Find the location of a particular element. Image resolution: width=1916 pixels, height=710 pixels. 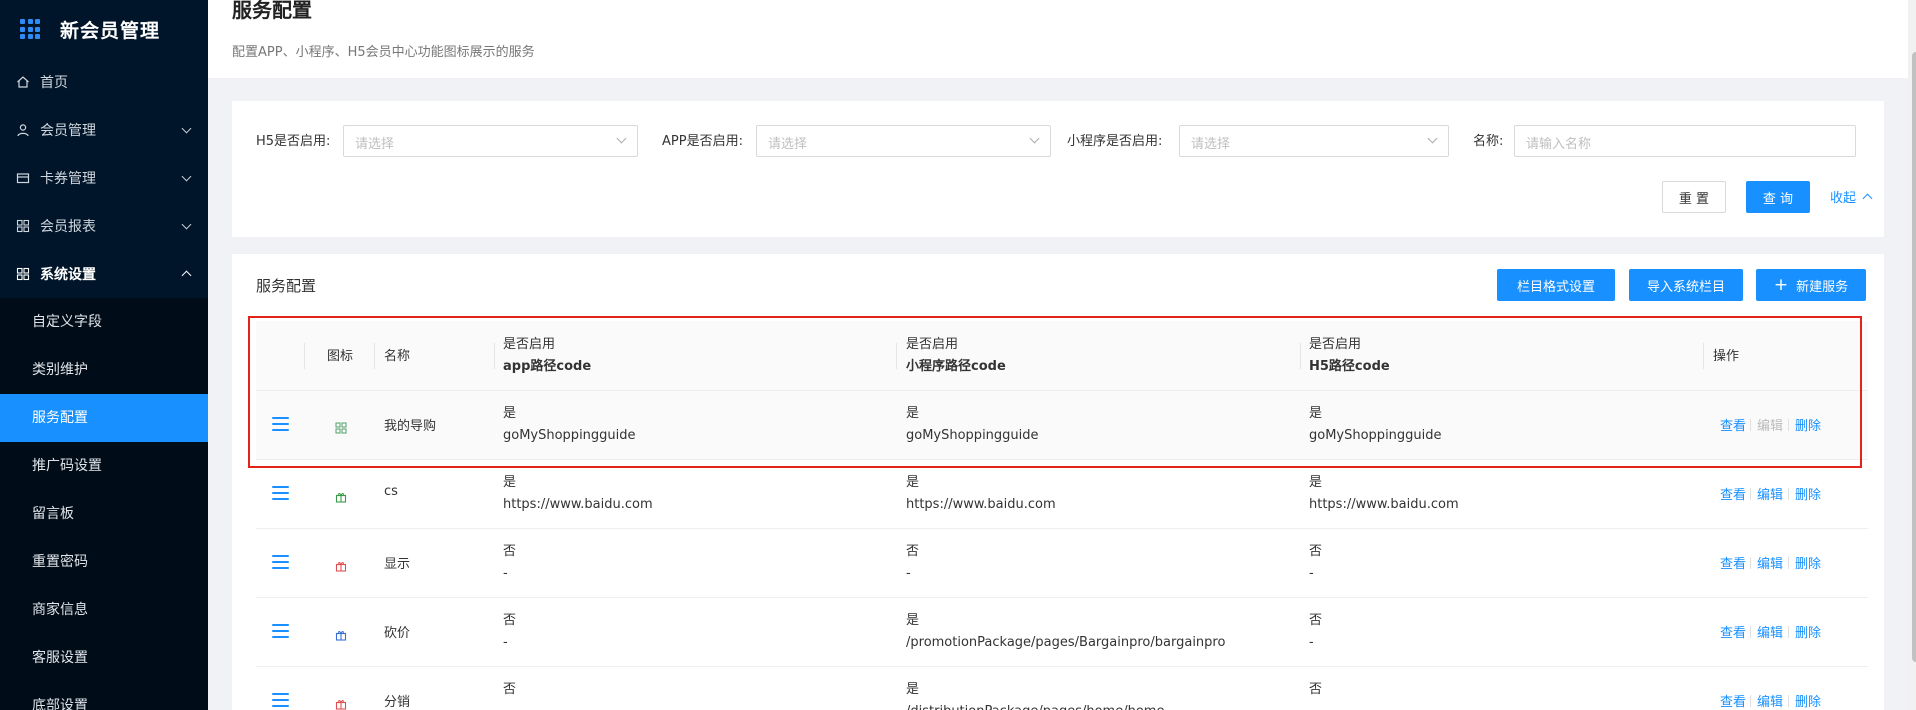

h5-code: https://www.baidu.com is located at coordinates (1384, 504).